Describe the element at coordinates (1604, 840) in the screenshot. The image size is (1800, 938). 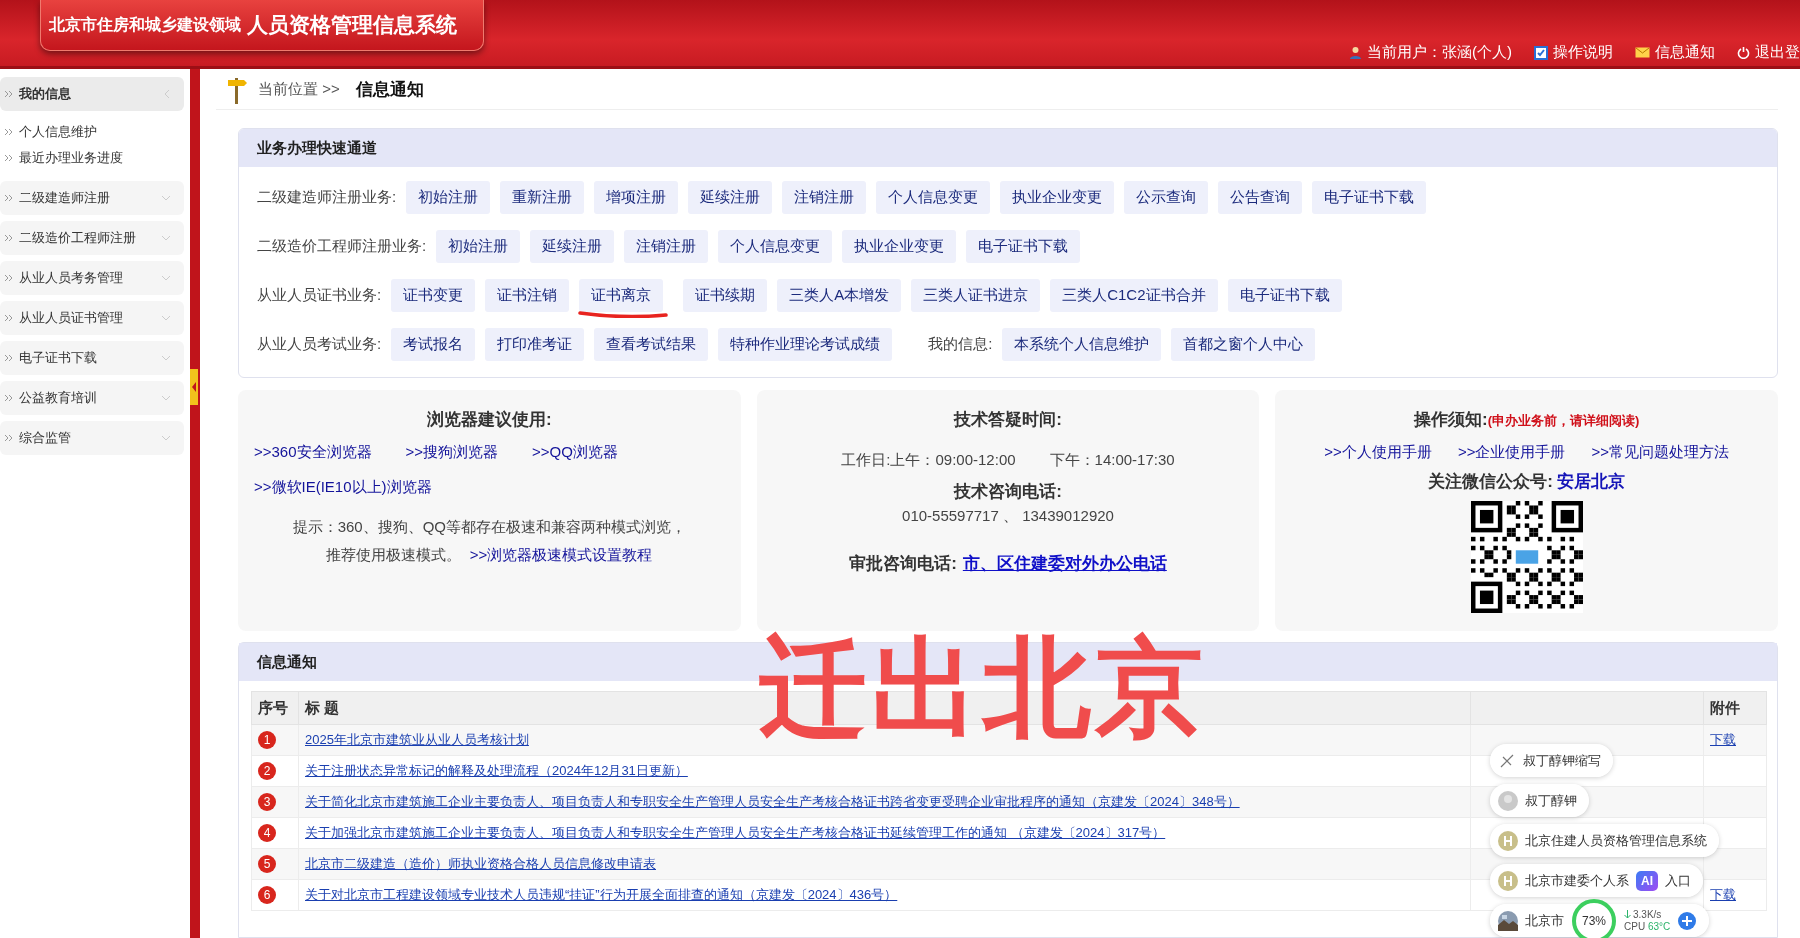
I see `suggestion-chip: 北京住建人员资格管理信息系统` at that location.